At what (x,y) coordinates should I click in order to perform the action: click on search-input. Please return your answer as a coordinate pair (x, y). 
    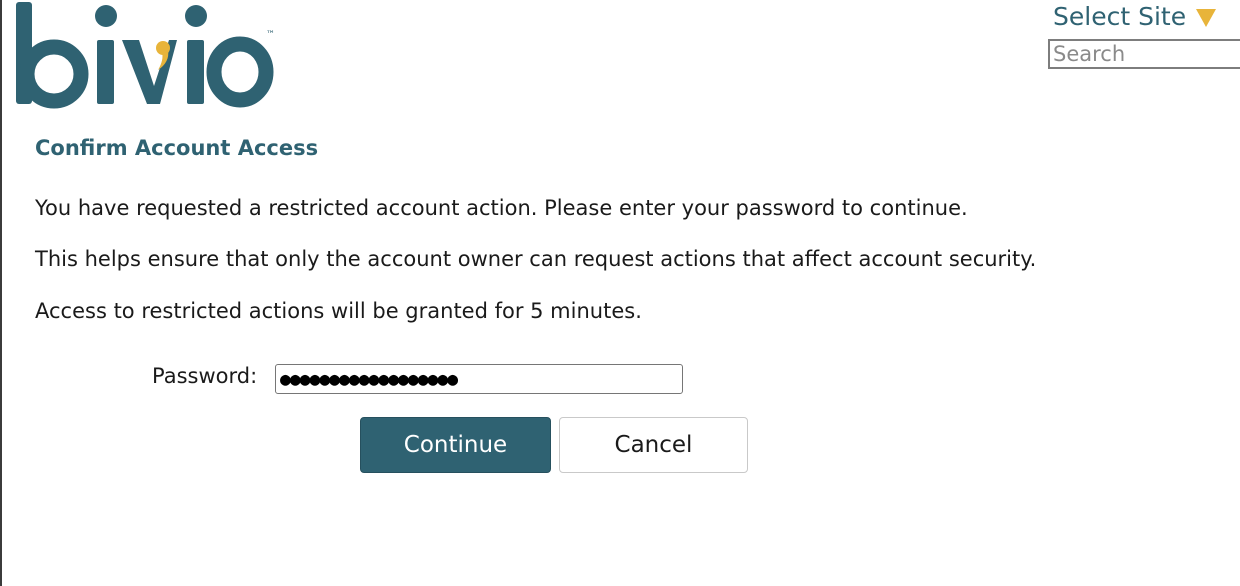
    Looking at the image, I should click on (1144, 54).